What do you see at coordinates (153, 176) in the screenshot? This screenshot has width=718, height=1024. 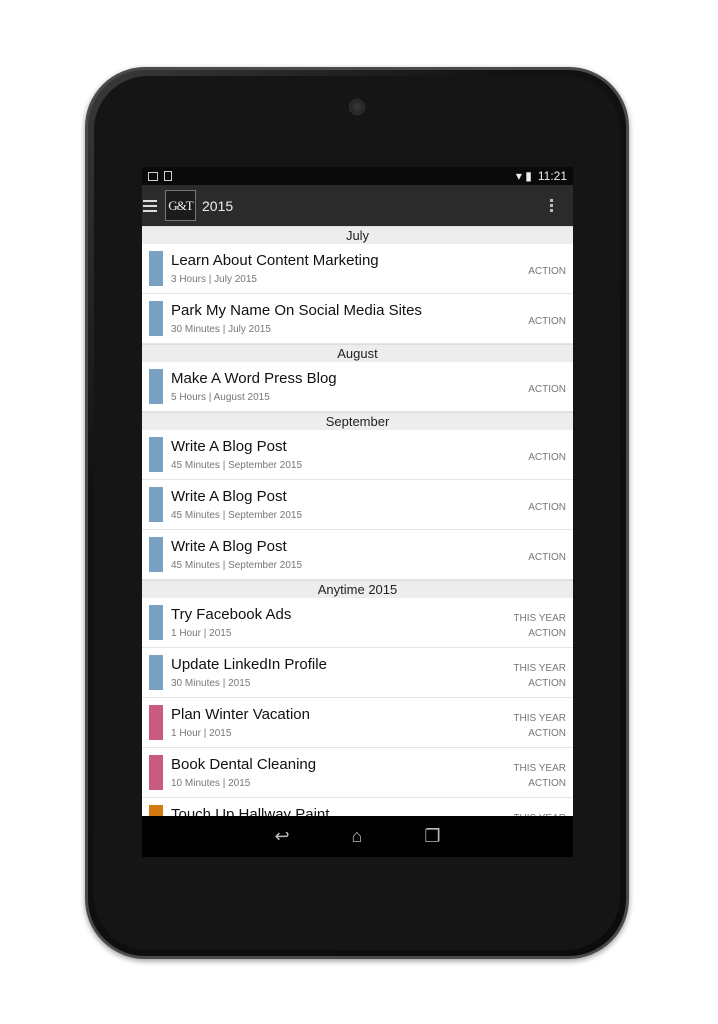 I see `image-notification-icon` at bounding box center [153, 176].